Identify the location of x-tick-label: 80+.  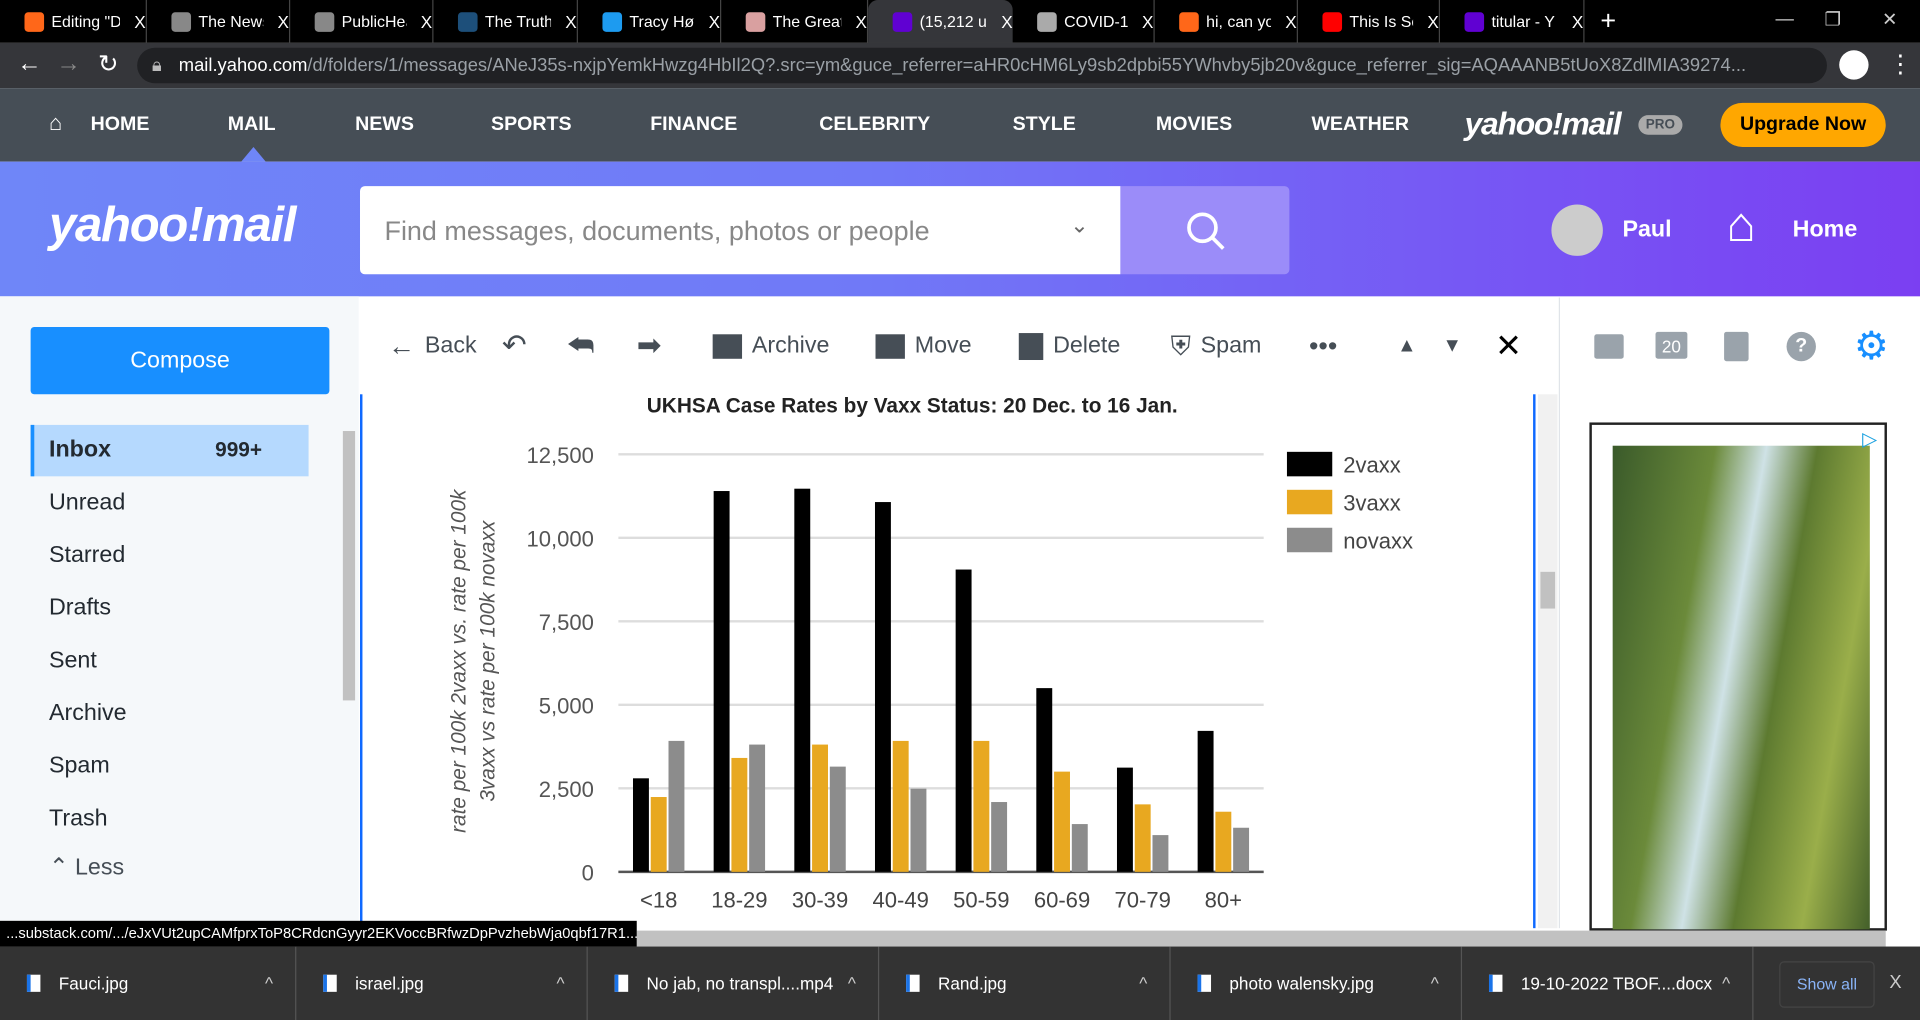
(1223, 899).